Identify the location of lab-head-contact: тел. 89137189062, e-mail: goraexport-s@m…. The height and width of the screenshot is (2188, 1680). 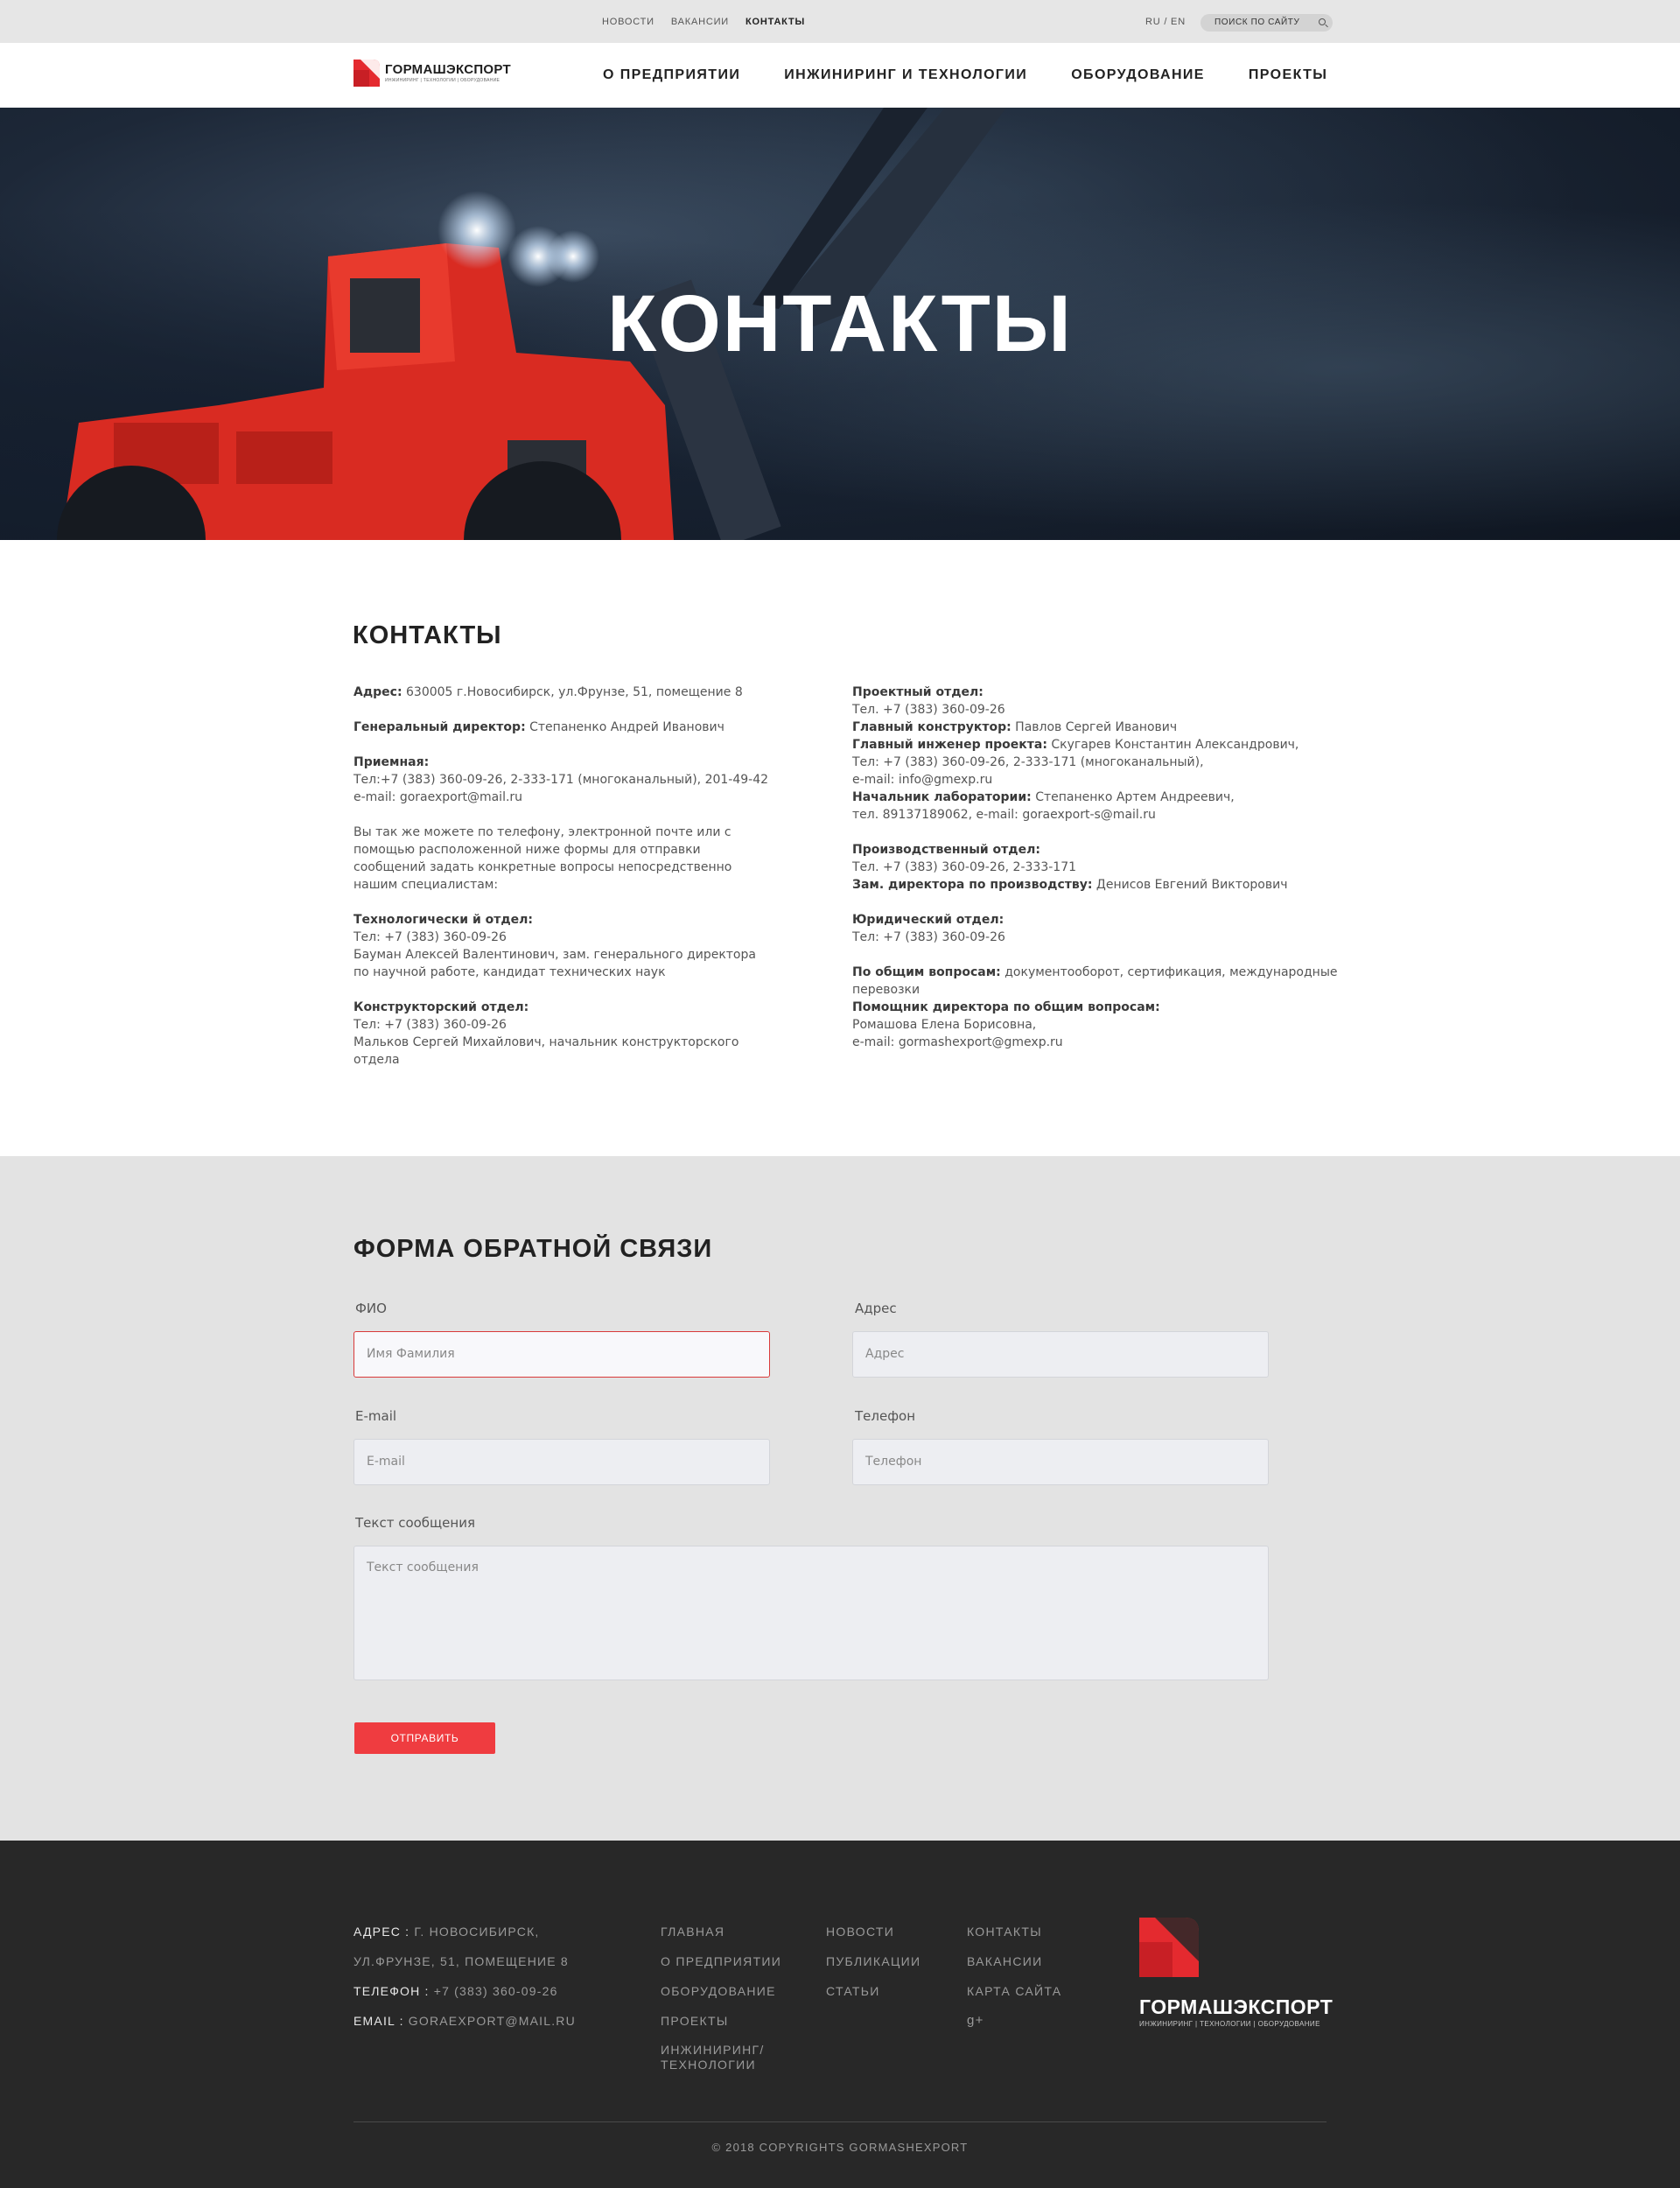
(1004, 815).